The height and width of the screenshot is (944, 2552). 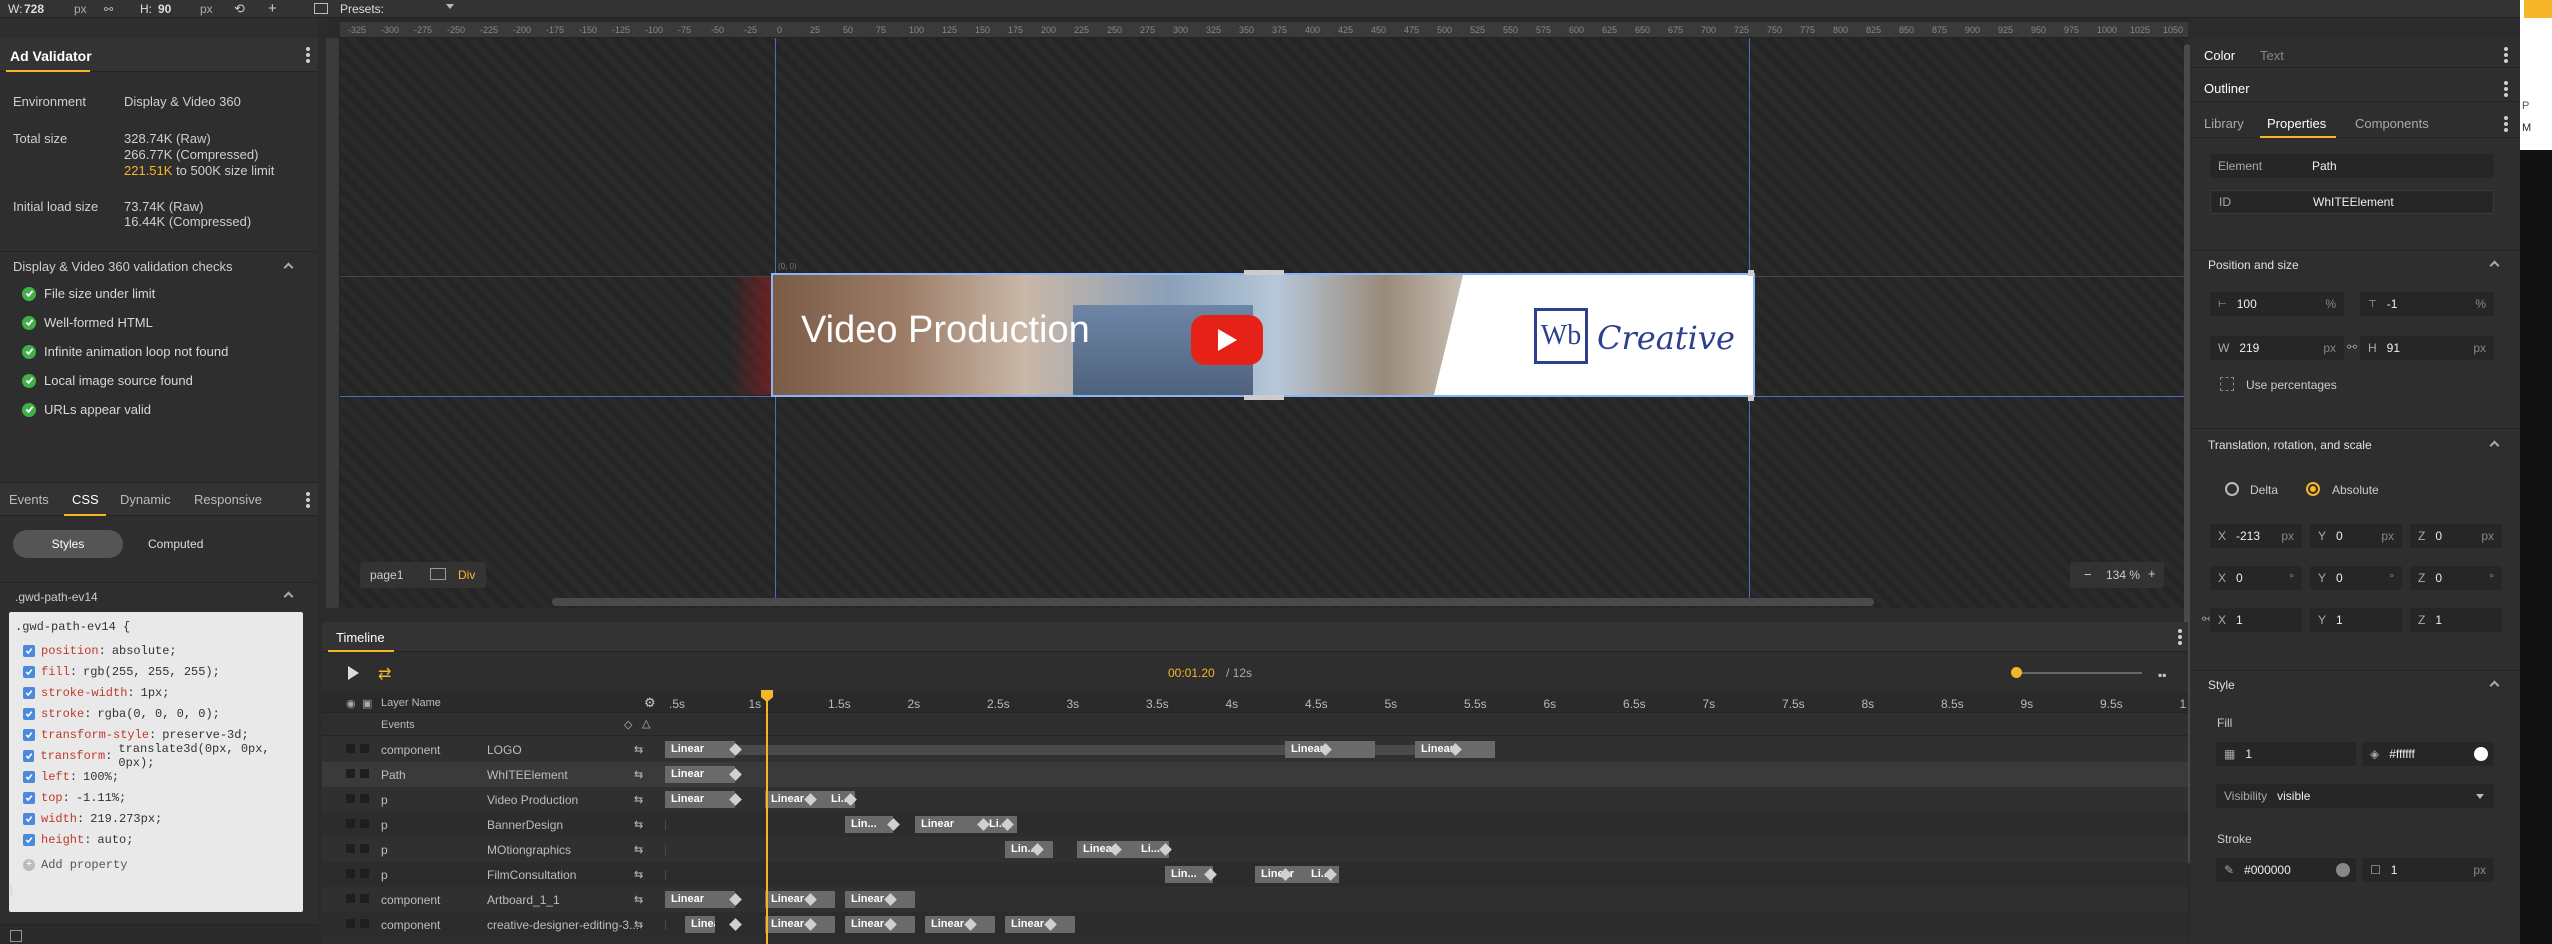 What do you see at coordinates (164, 9) in the screenshot?
I see `height-input: 90` at bounding box center [164, 9].